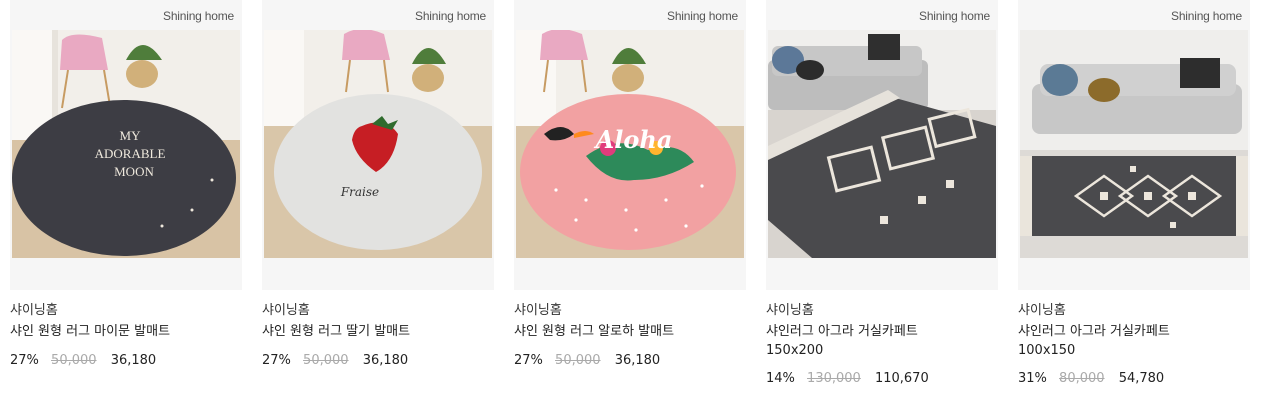  I want to click on product-size: 100x150, so click(1047, 350).